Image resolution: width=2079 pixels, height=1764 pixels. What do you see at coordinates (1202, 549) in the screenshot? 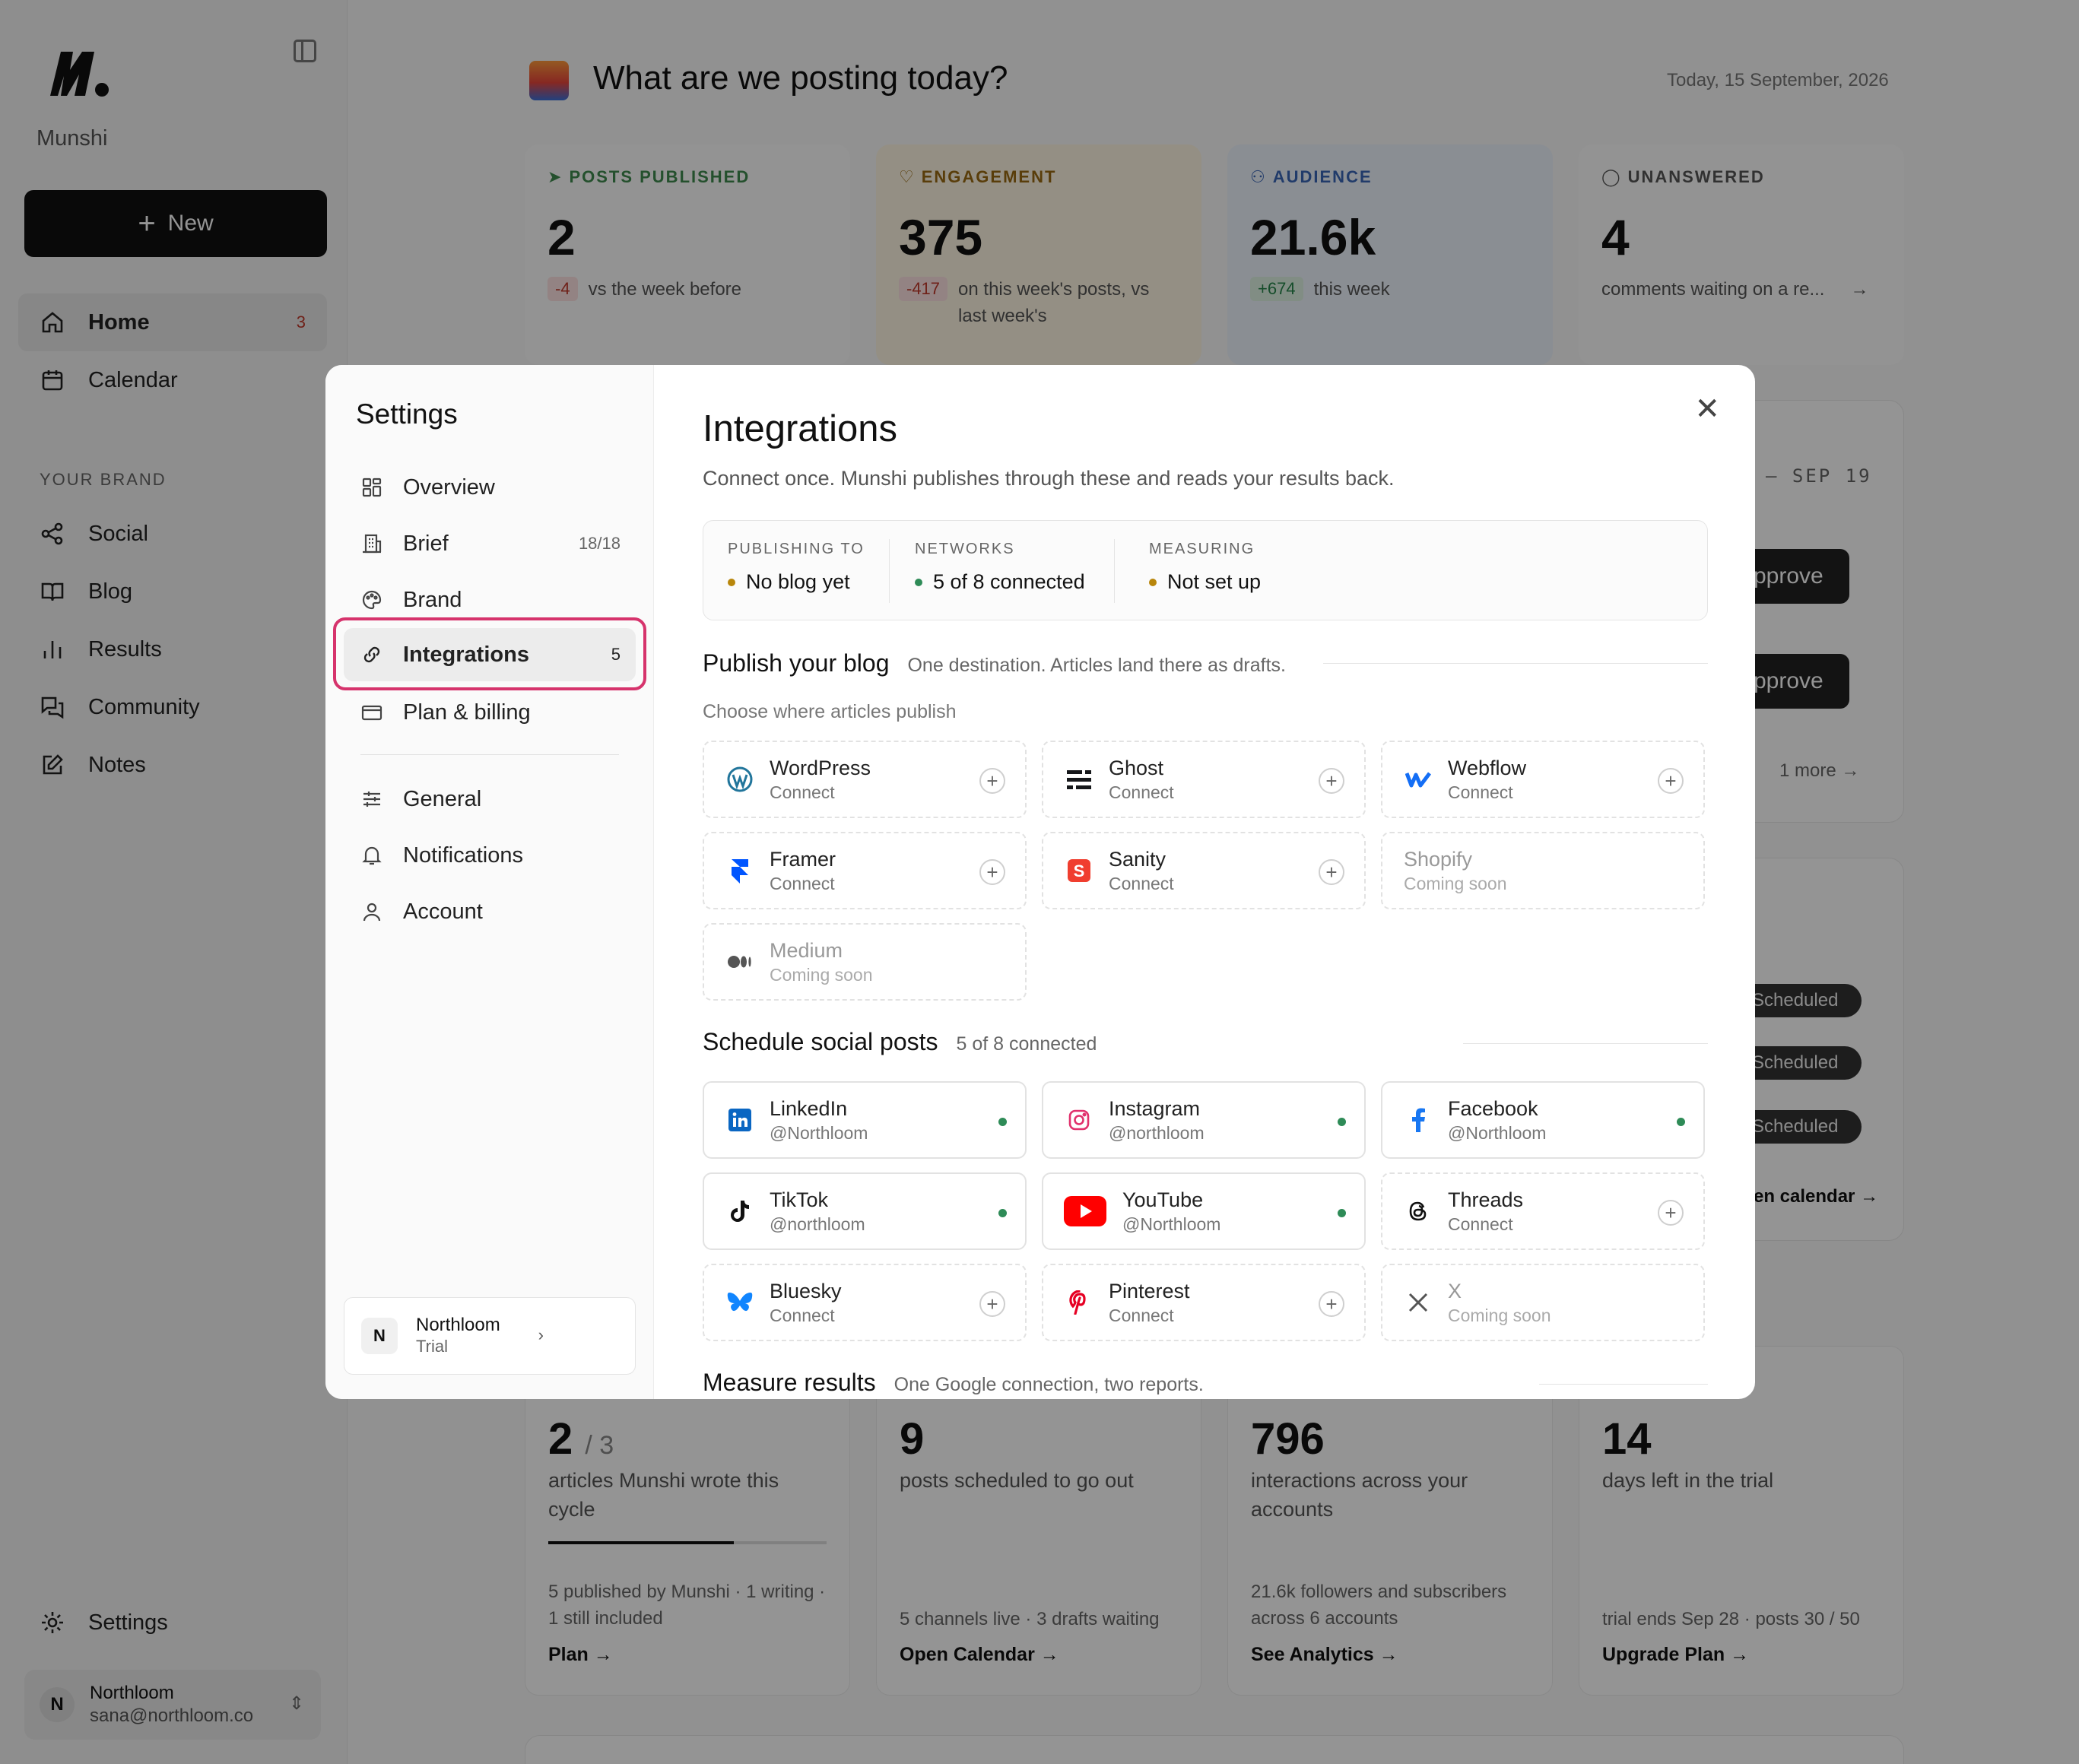
I see `status-heading: MEASURING` at bounding box center [1202, 549].